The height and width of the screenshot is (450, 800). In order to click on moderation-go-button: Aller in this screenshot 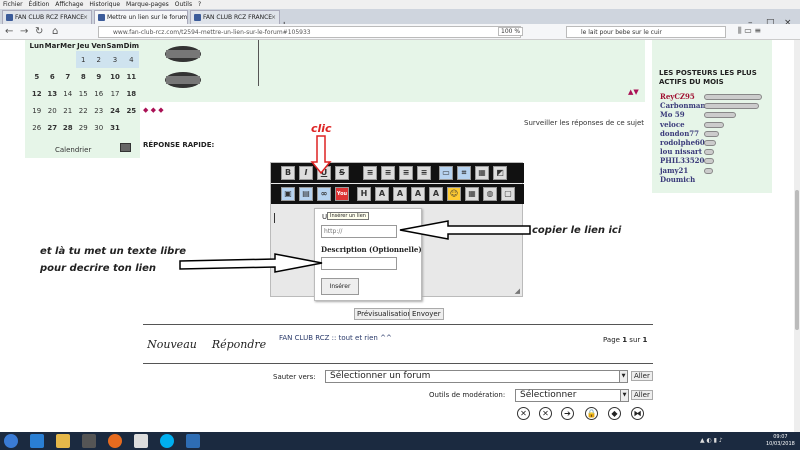, I will do `click(642, 395)`.